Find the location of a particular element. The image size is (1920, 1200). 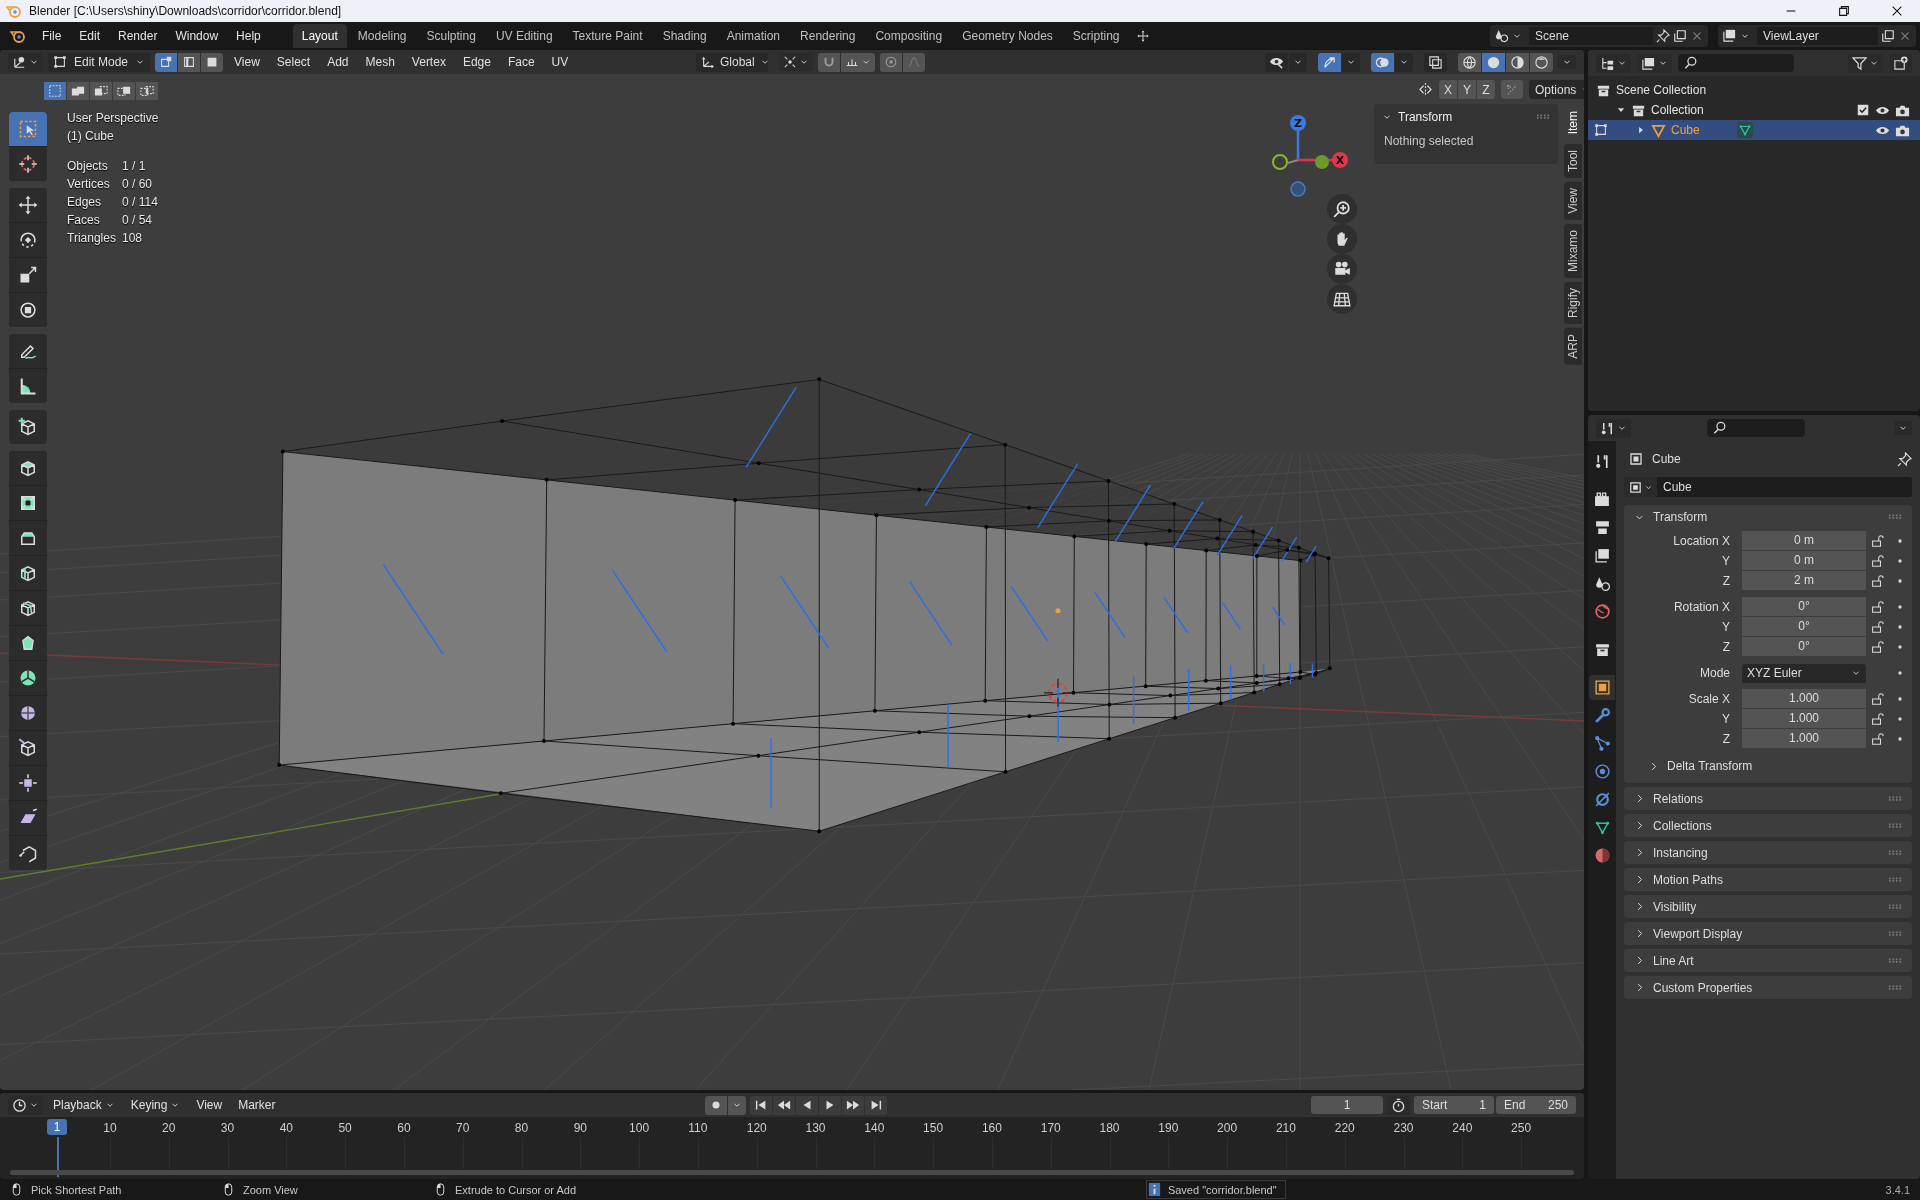

empty-message: Nothing selected is located at coordinates (1429, 141).